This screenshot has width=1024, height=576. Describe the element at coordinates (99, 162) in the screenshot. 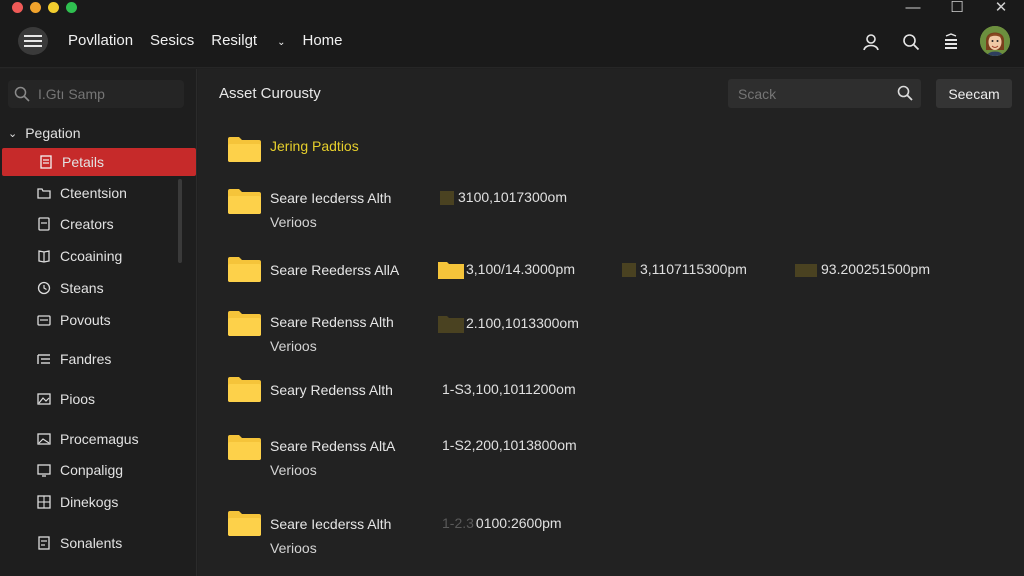

I see `sidebar-item-petails: Petails` at that location.